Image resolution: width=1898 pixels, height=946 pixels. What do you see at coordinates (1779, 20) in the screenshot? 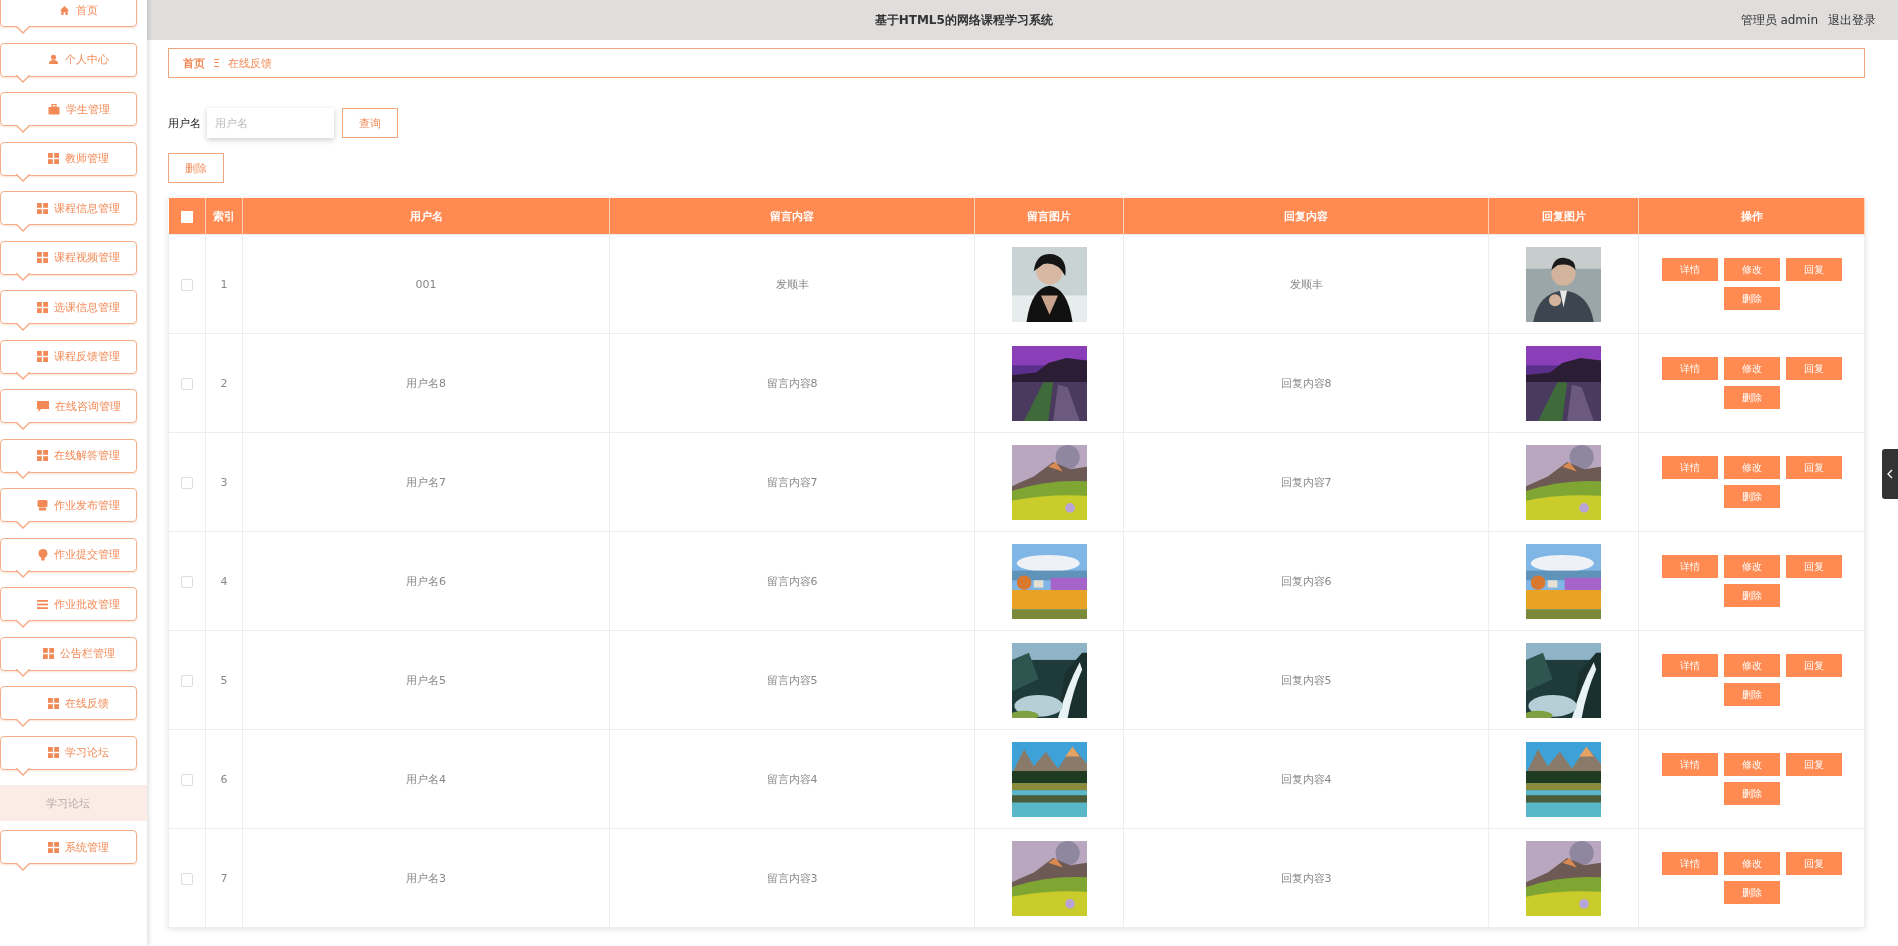
I see `user-label: 管理员 admin` at bounding box center [1779, 20].